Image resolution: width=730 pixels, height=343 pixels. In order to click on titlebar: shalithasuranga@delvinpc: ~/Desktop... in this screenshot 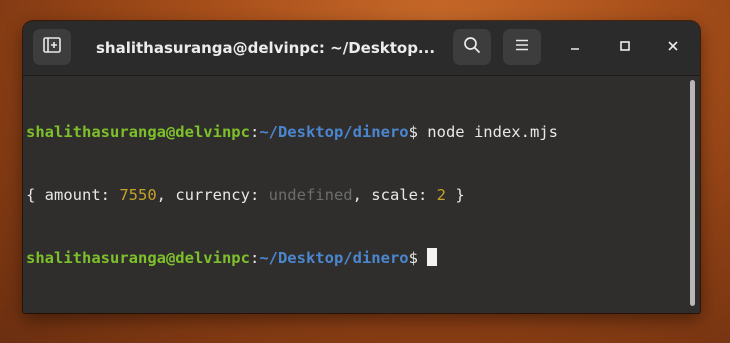, I will do `click(361, 48)`.